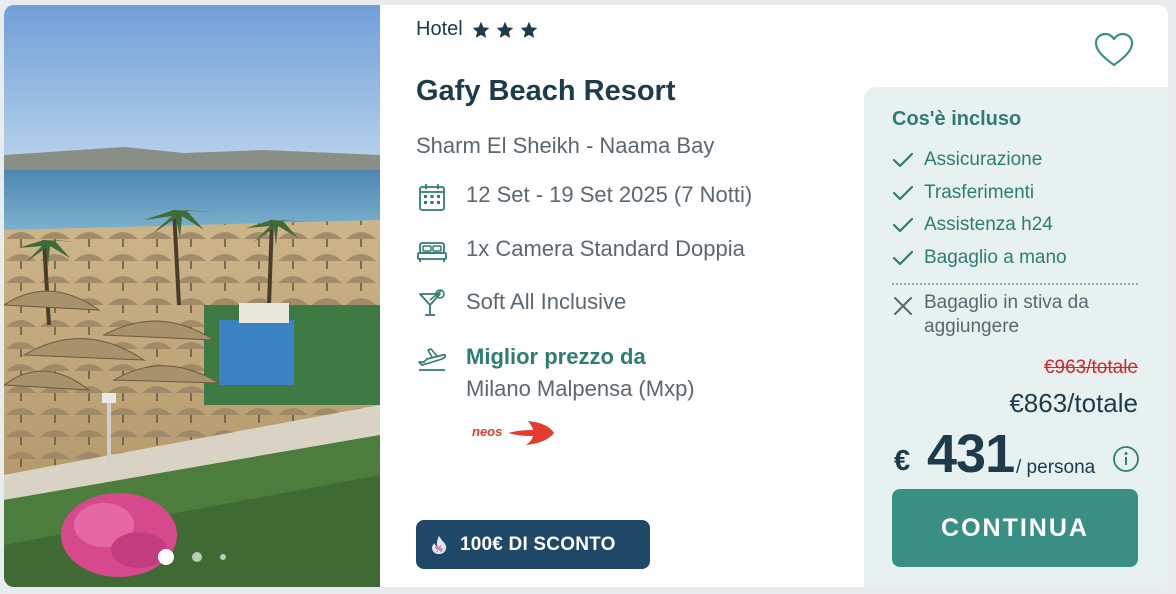 This screenshot has width=1176, height=594. I want to click on excluded-item-label: Bagaglio in stiva da aggiungere, so click(1006, 314).